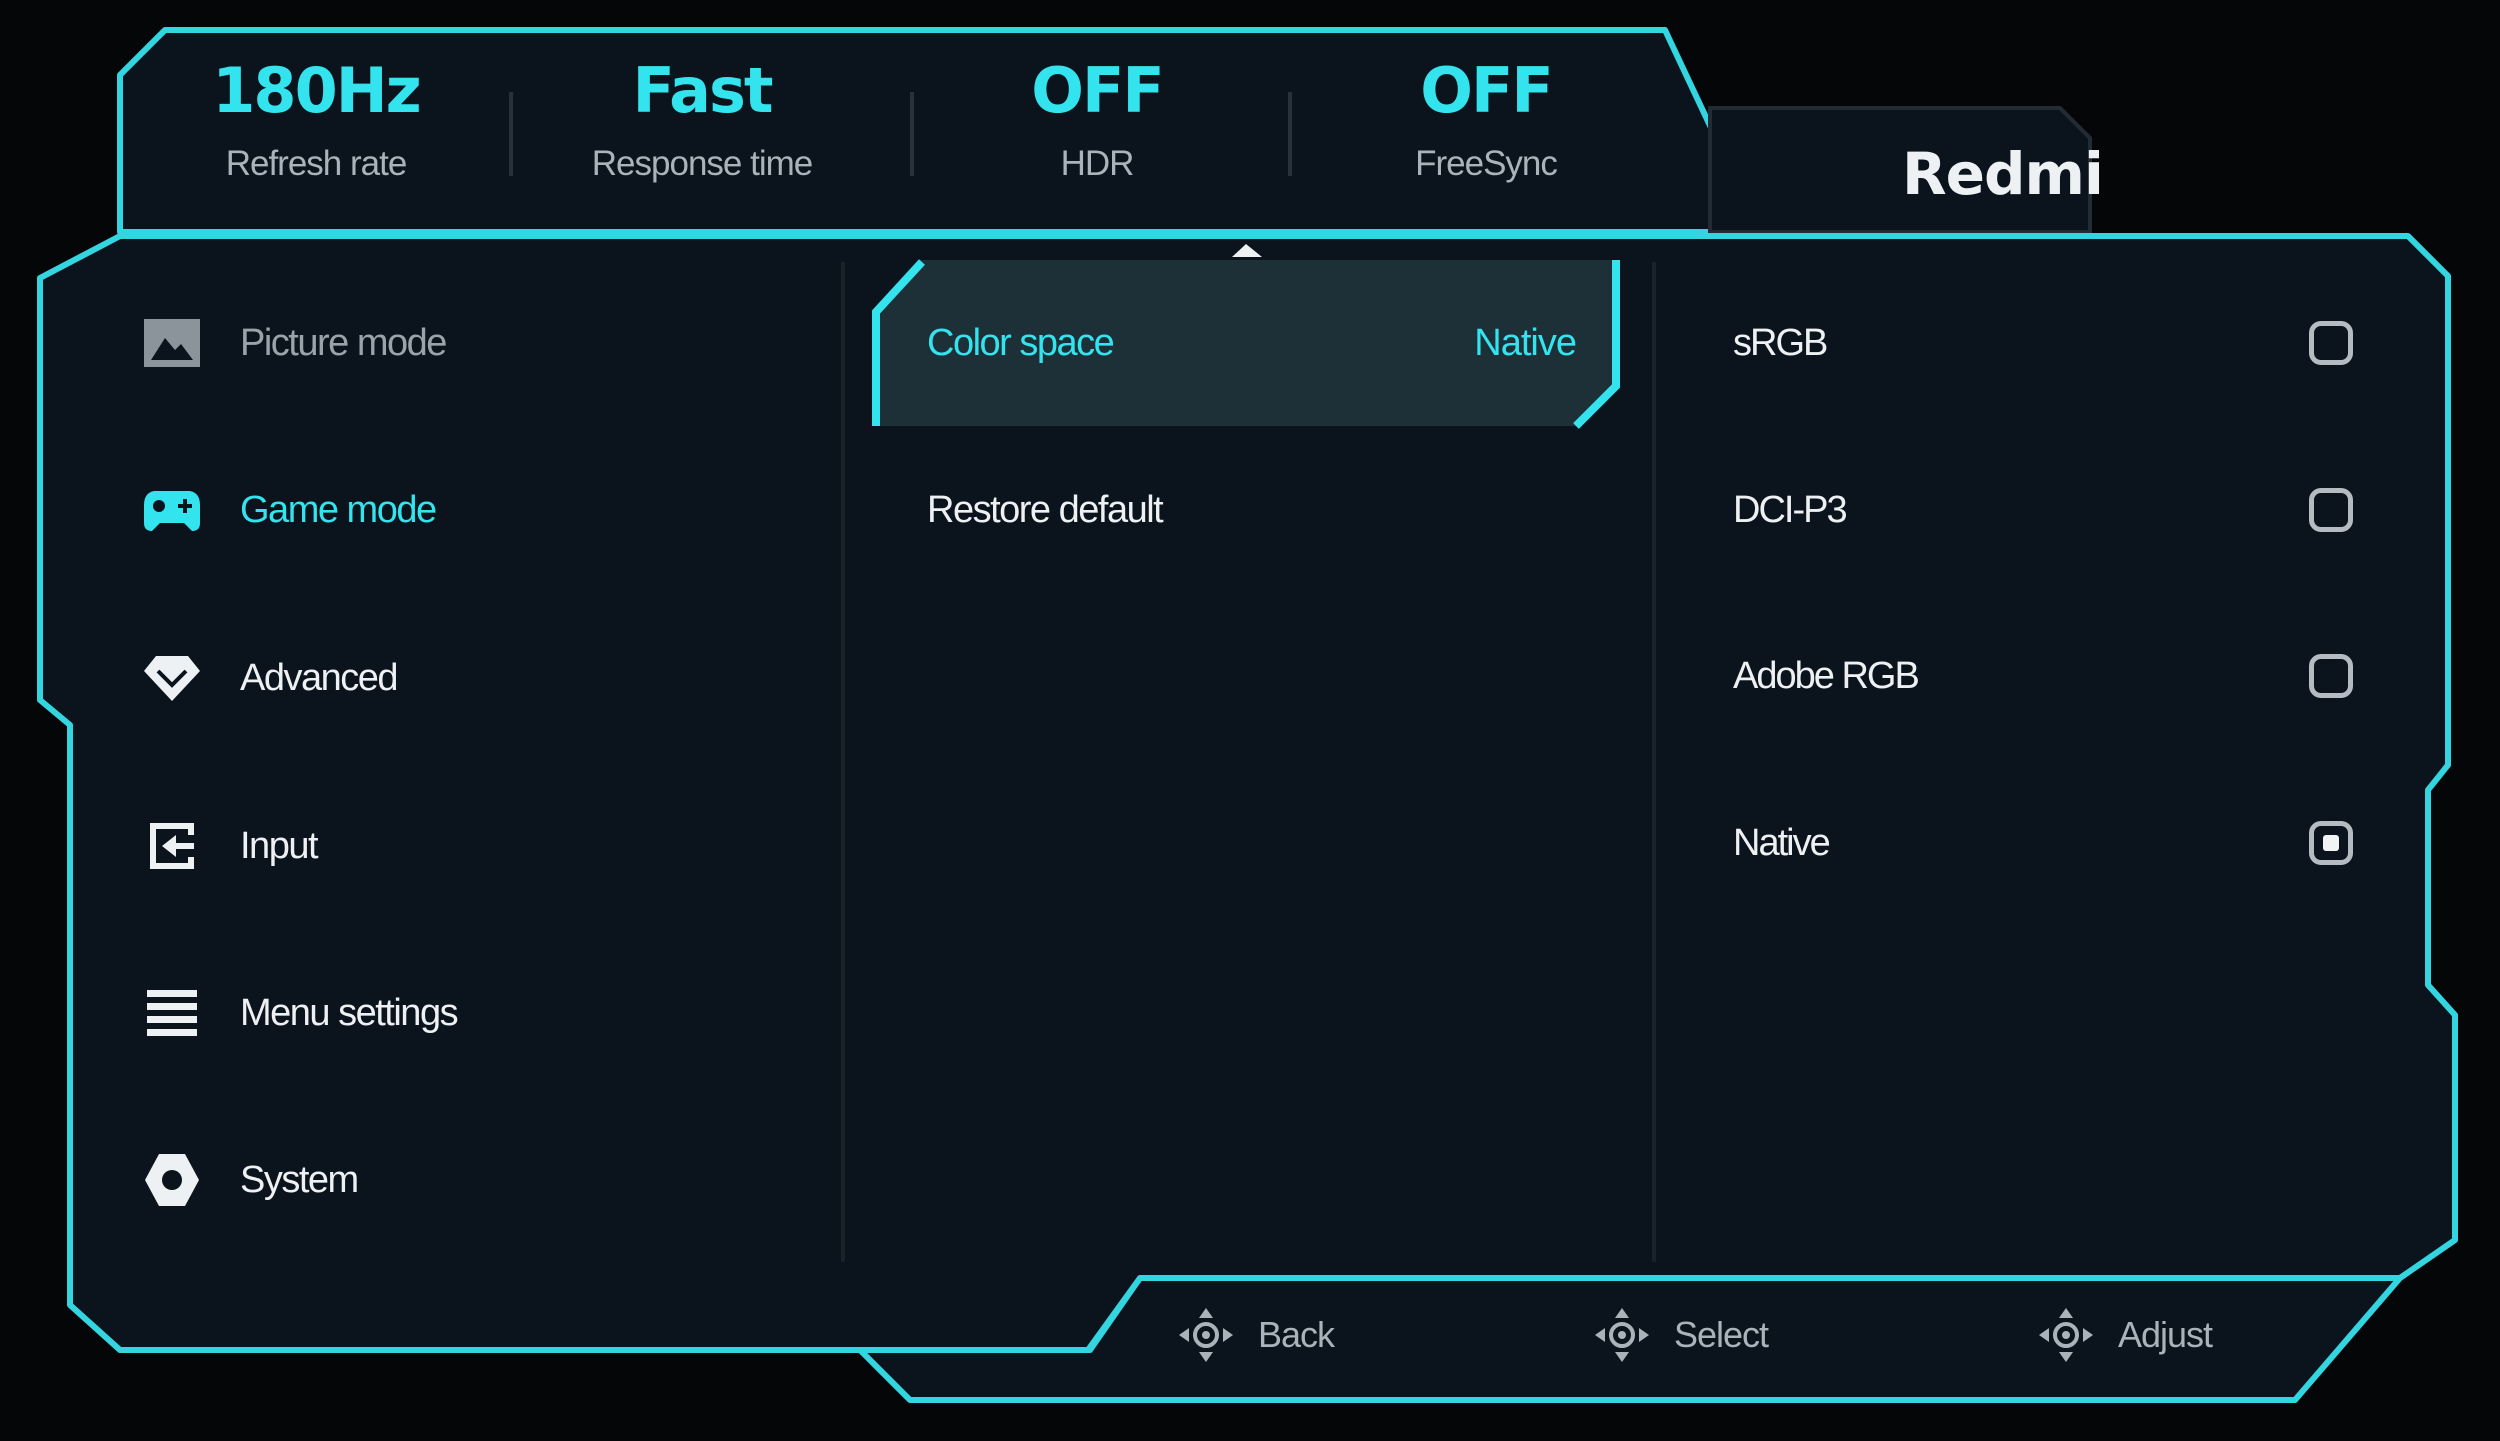  I want to click on nav-label: Menu settings, so click(349, 1012).